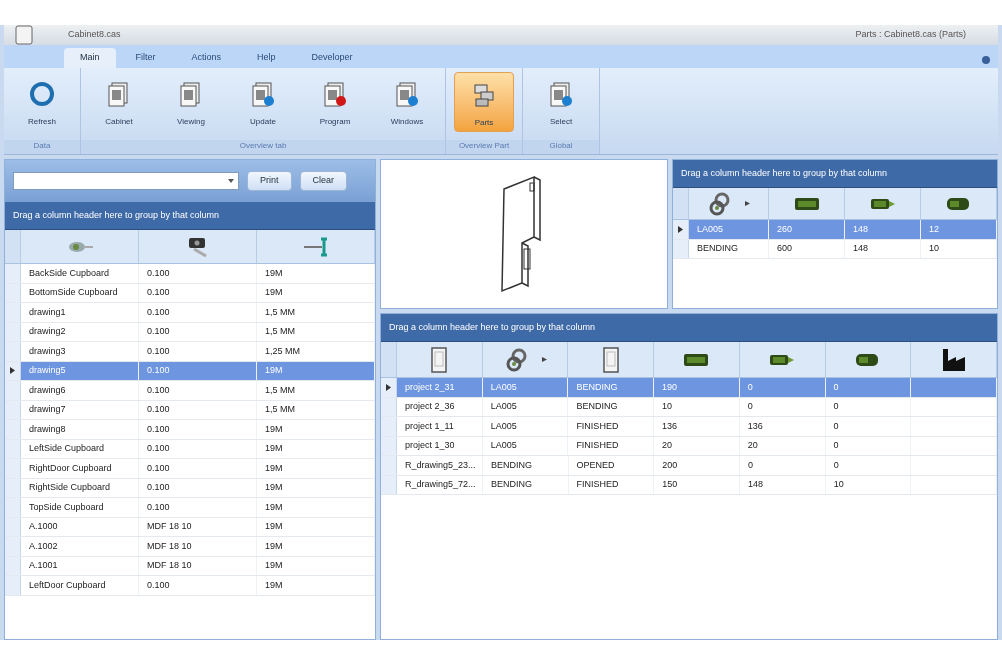 This screenshot has height=668, width=1002. What do you see at coordinates (80, 390) in the screenshot?
I see `table-cell: drawing6` at bounding box center [80, 390].